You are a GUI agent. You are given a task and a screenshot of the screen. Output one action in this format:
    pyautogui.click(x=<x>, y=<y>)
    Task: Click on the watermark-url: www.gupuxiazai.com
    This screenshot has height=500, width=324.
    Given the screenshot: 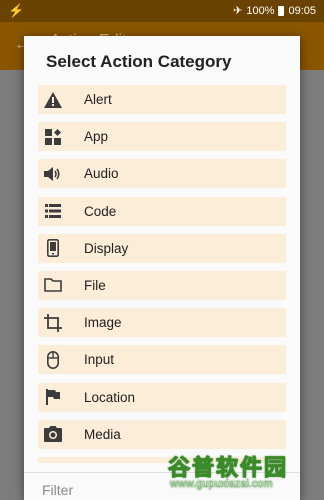 What is the action you would take?
    pyautogui.click(x=221, y=484)
    